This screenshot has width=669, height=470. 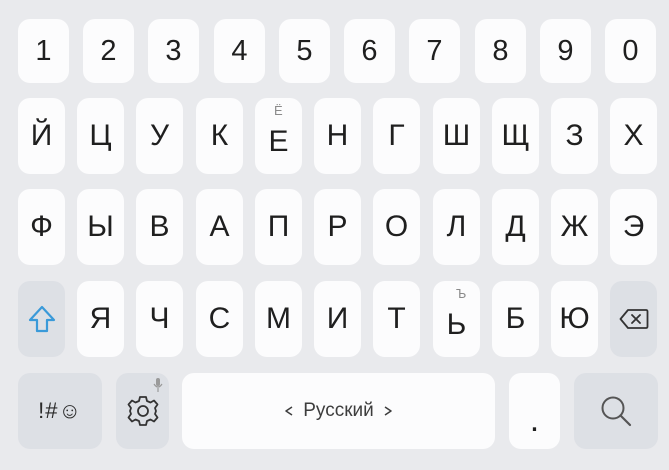 What do you see at coordinates (434, 51) in the screenshot?
I see `key-7: 7` at bounding box center [434, 51].